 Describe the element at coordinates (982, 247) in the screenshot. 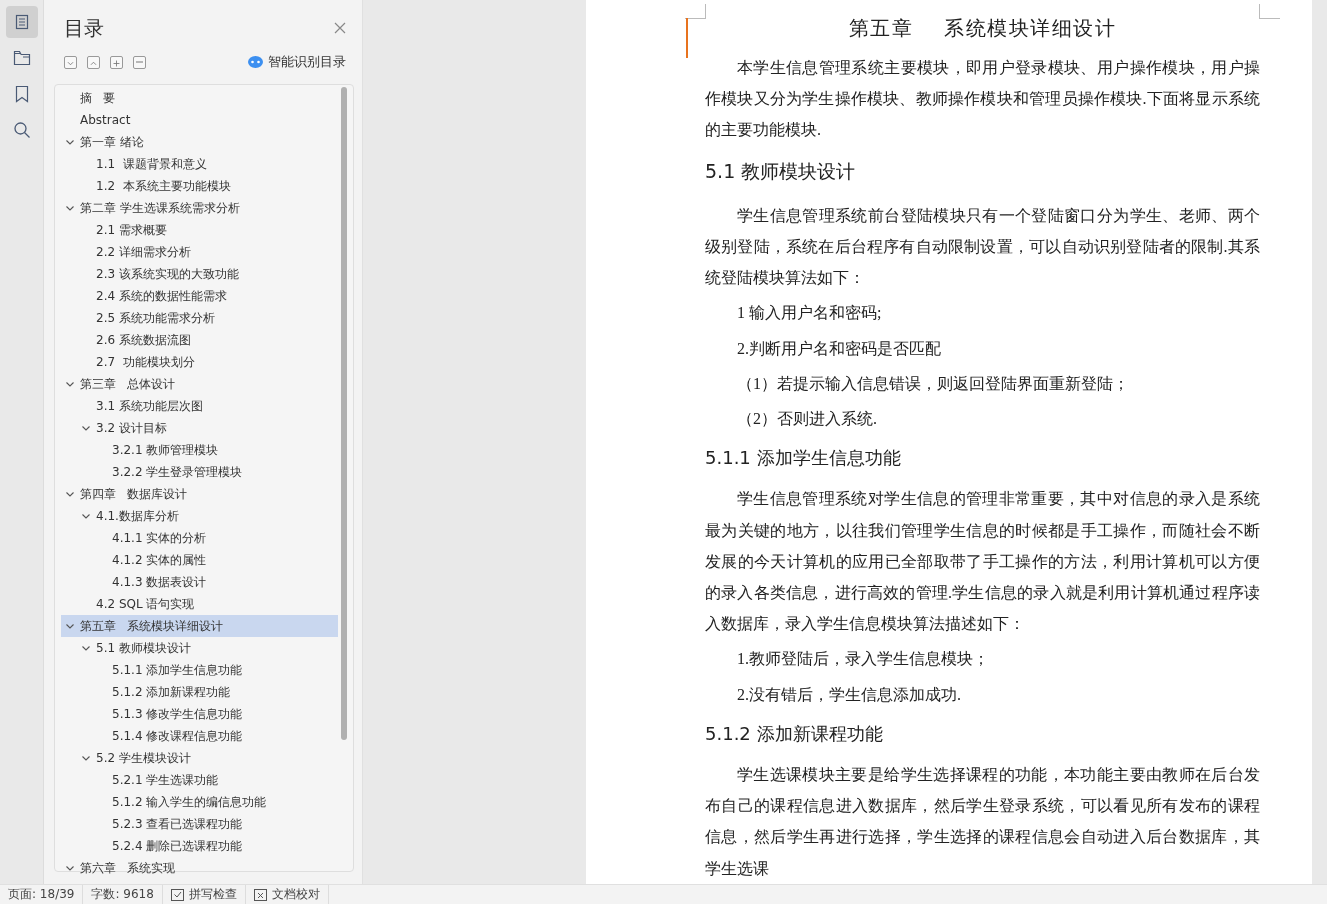

I see `paragraph: 学生信息管理系统前台登陆模块只有一个登陆窗口分为学生、老师、两个级别登陆，系统在后台程序有自动限制设置，可以自动识别登陆者的限制.其系统登陆模块算法如下：` at that location.